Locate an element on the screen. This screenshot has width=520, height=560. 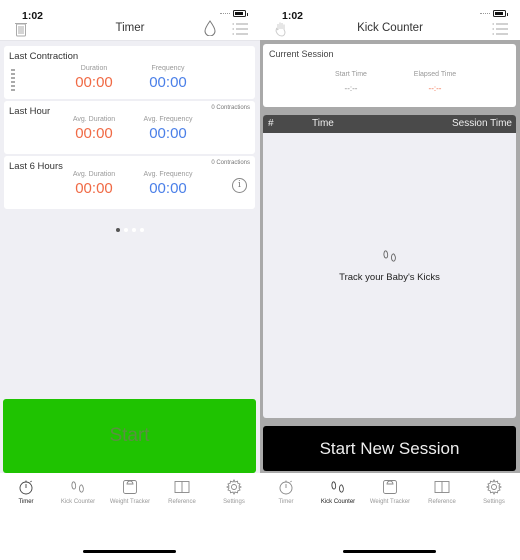
empty-state-text: Track your Baby's Kicks is located at coordinates (389, 277).